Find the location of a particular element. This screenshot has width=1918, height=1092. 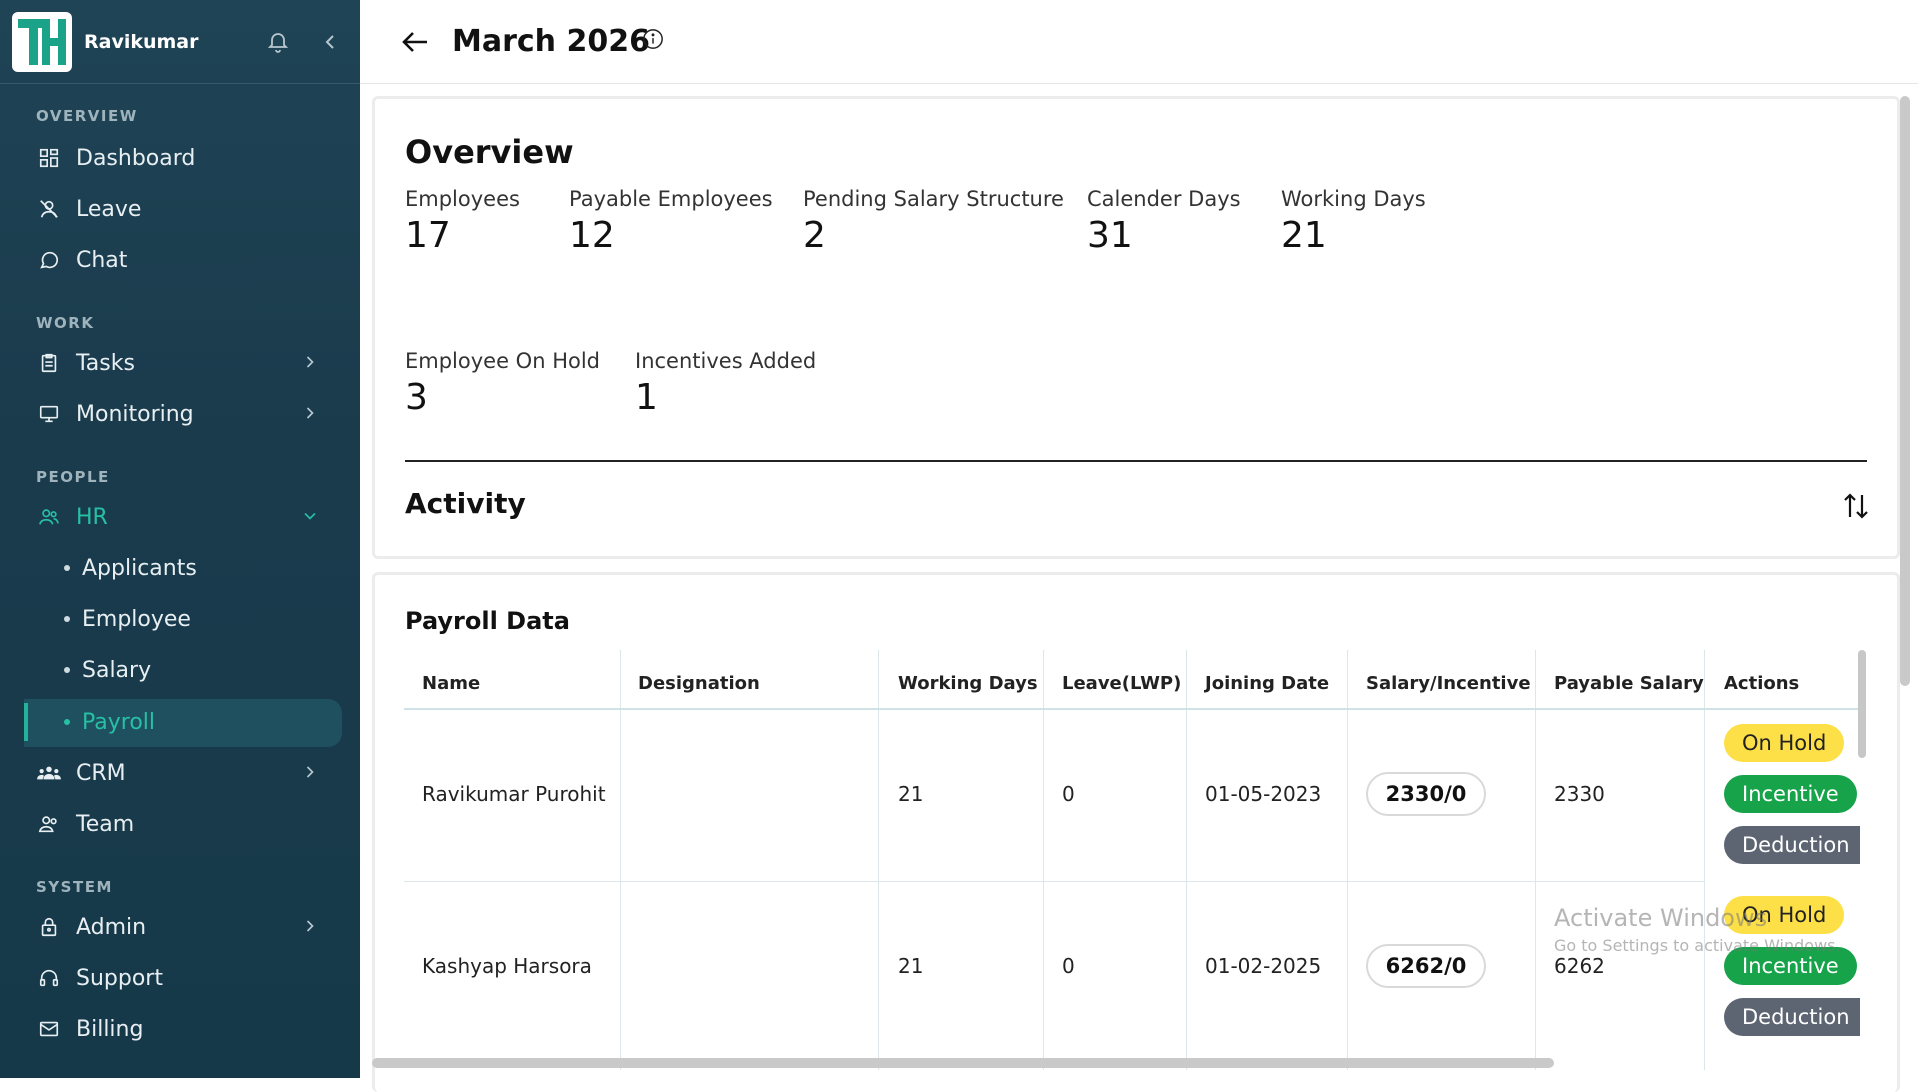

activity-title: Activity is located at coordinates (465, 503).